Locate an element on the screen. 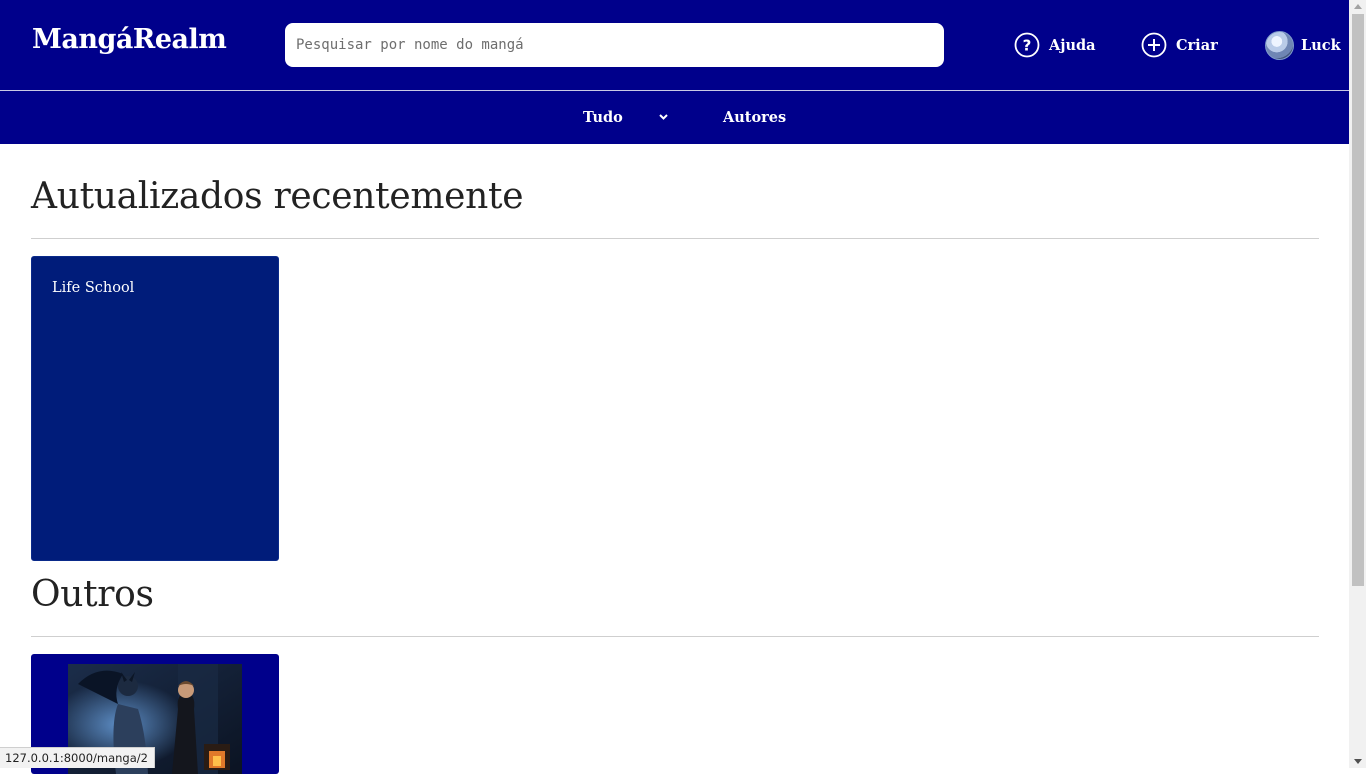  create-button: Criar is located at coordinates (1179, 45).